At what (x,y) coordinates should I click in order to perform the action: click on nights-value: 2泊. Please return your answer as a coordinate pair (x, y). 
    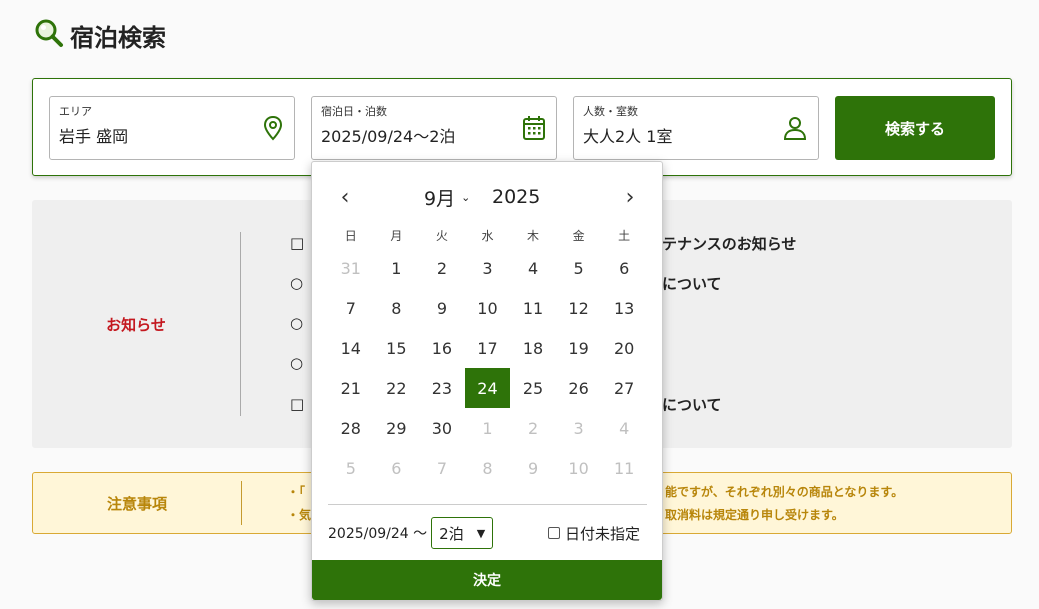
    Looking at the image, I should click on (451, 533).